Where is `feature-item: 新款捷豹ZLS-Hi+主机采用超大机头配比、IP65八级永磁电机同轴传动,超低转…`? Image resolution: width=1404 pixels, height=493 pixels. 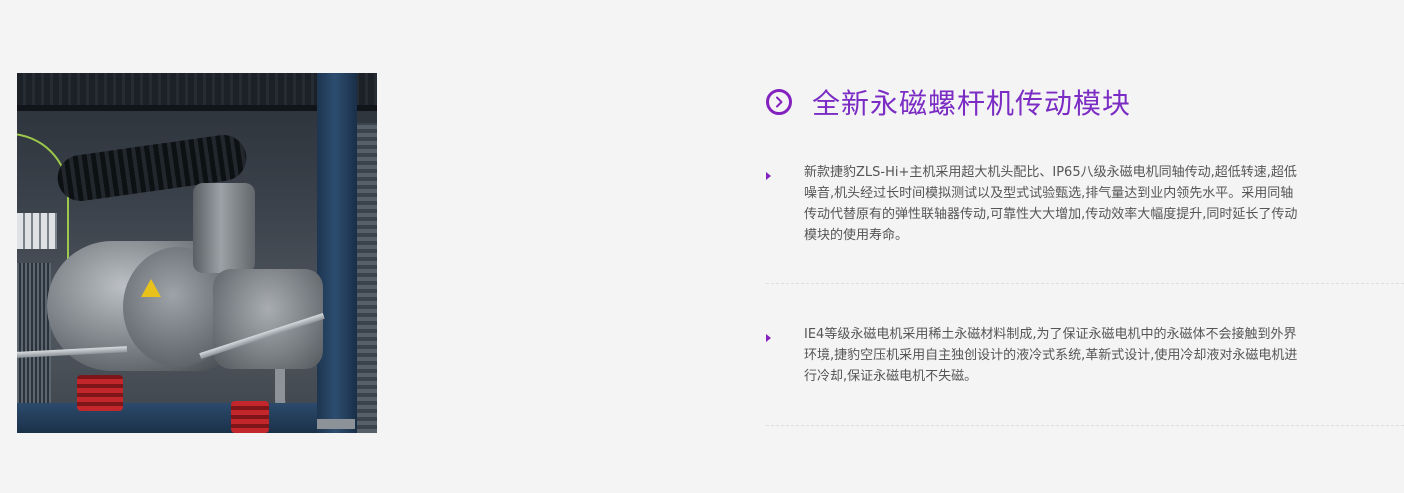
feature-item: 新款捷豹ZLS-Hi+主机采用超大机头配比、IP65八级永磁电机同轴传动,超低转… is located at coordinates (1085, 223).